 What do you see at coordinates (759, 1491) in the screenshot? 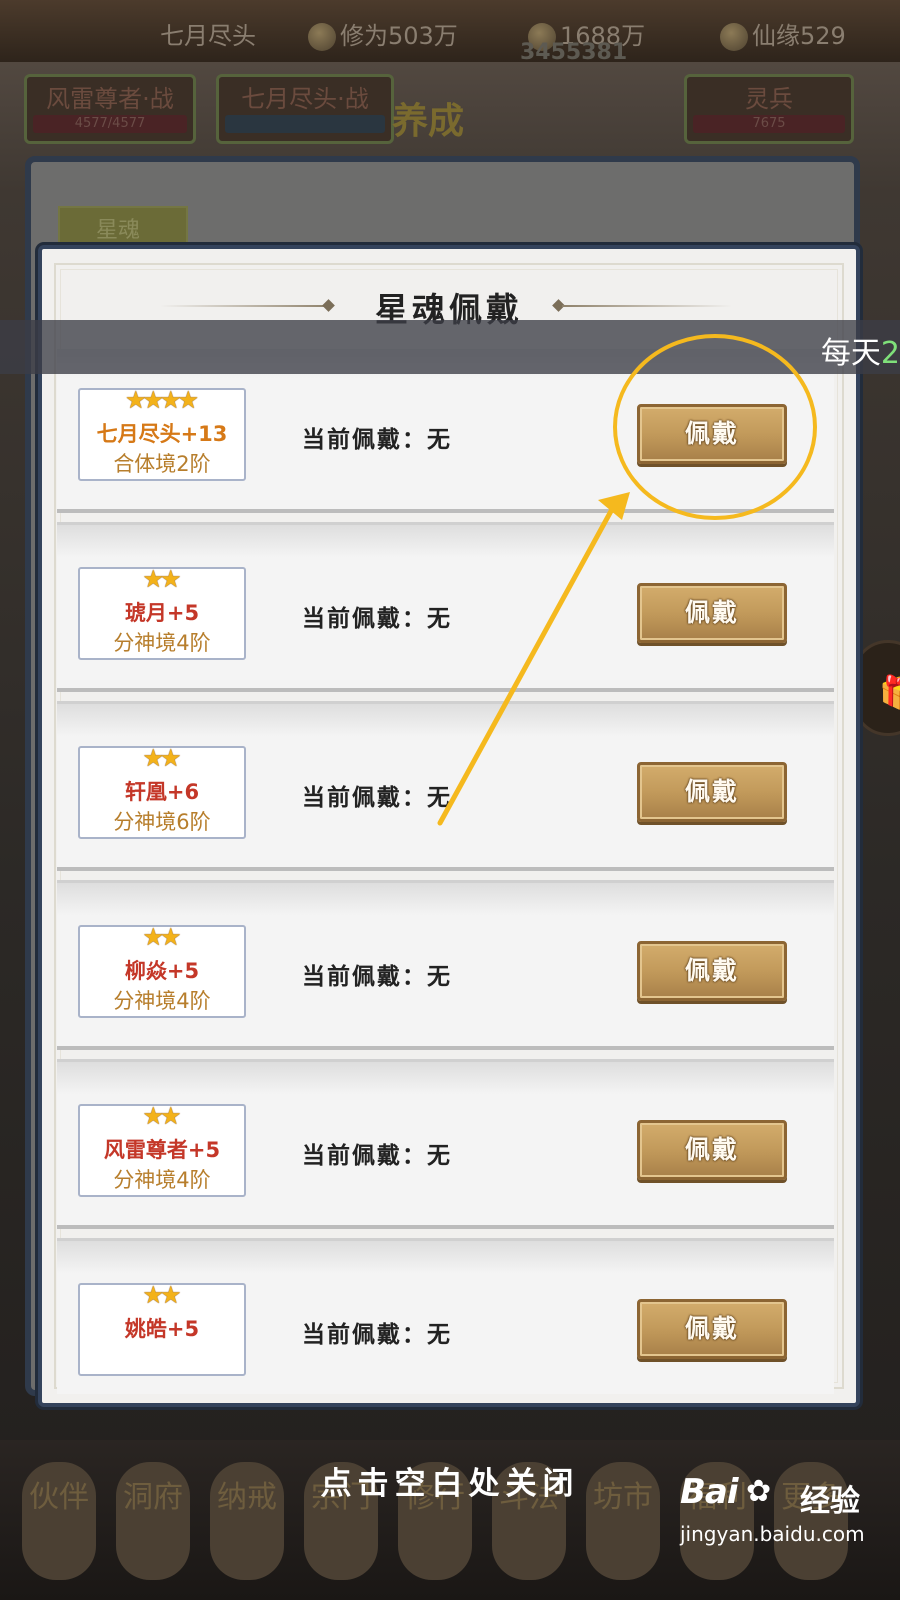
I see `paw-icon: ✿` at bounding box center [759, 1491].